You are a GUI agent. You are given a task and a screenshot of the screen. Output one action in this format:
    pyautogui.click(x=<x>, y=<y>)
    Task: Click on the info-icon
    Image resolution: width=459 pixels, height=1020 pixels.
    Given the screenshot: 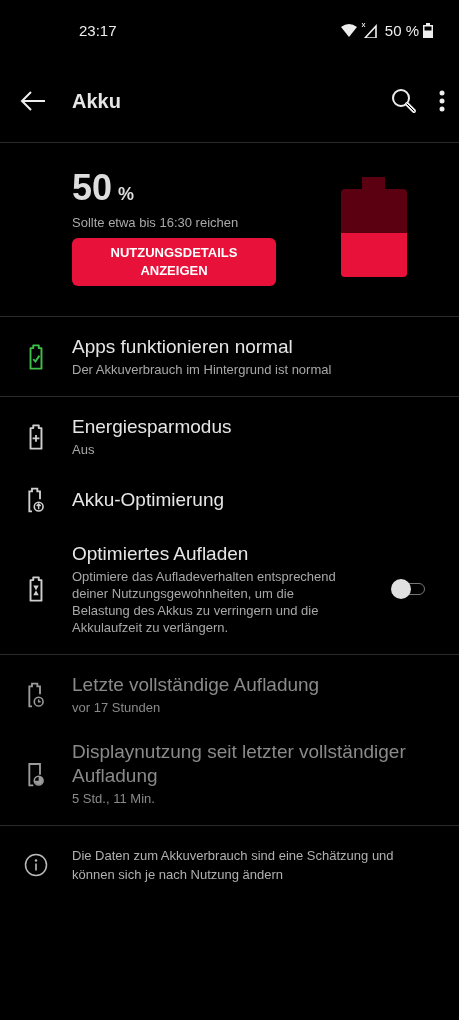 What is the action you would take?
    pyautogui.click(x=36, y=865)
    